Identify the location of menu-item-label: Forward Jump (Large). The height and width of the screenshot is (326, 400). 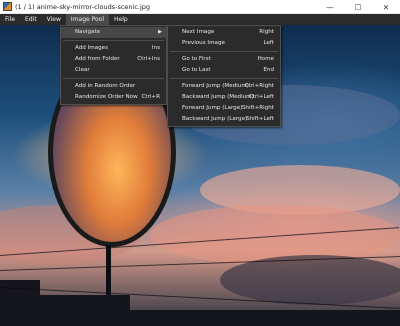
(212, 108).